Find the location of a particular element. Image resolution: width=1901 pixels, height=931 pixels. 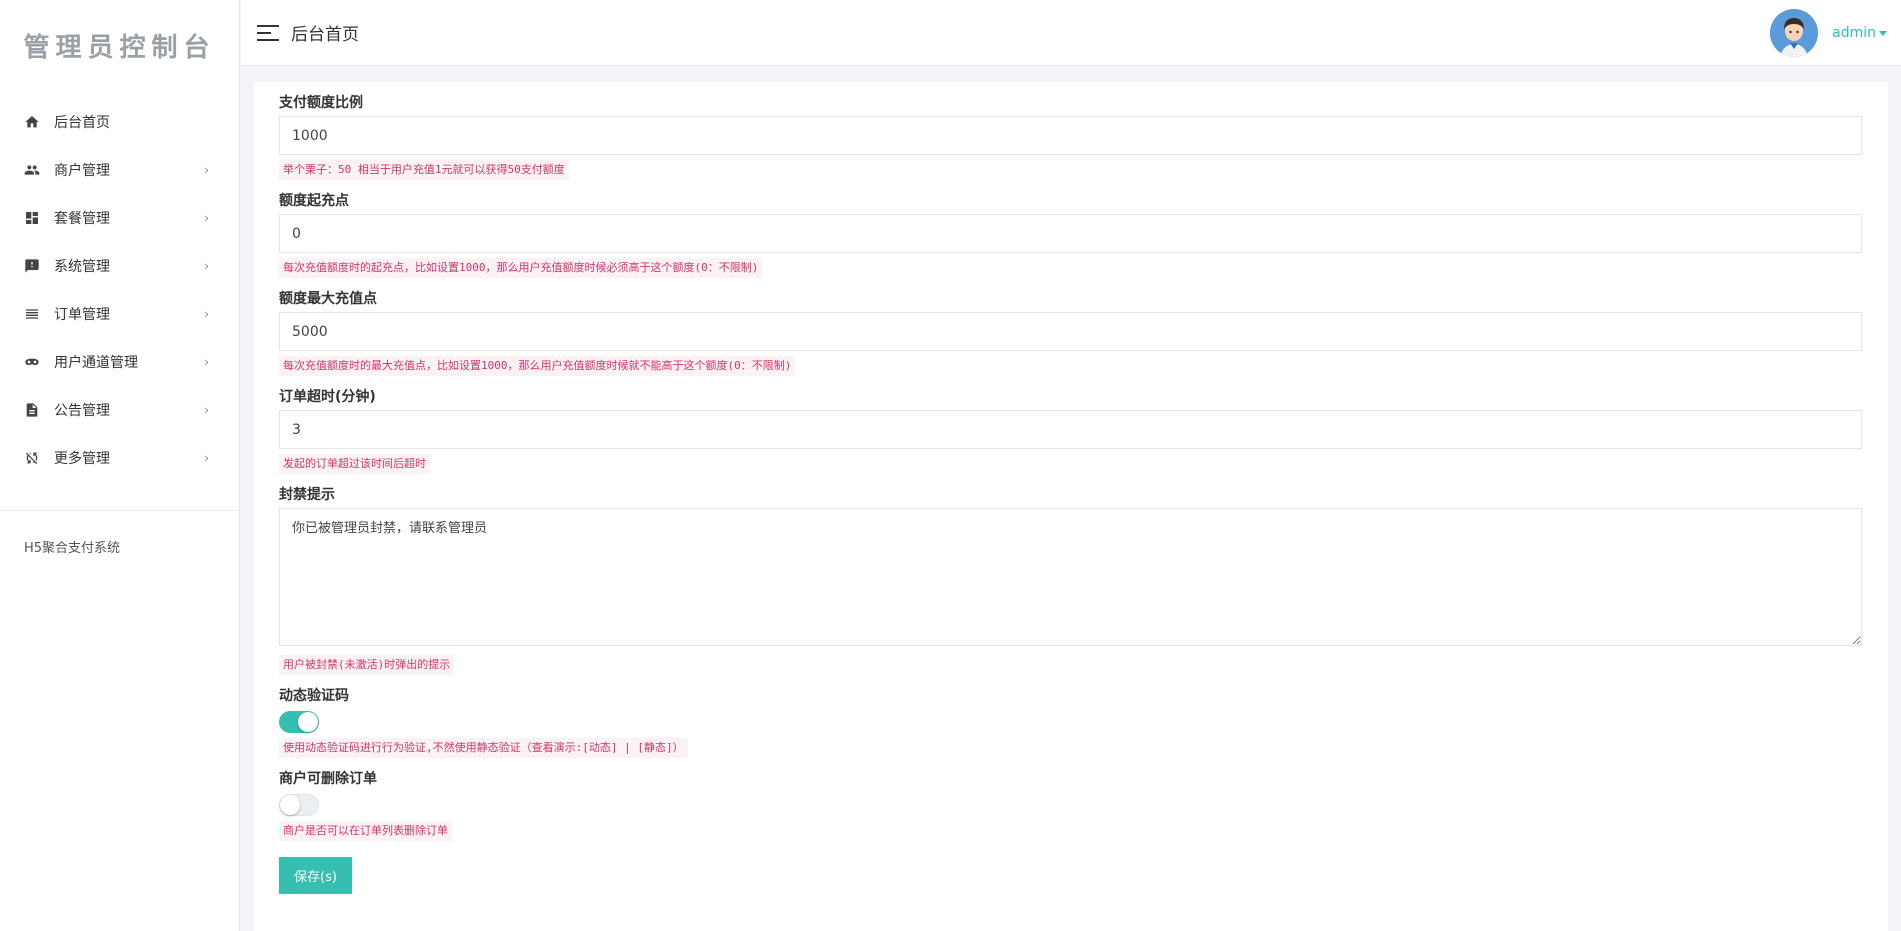

sidebar-item-orders: 订单管理 › is located at coordinates (119, 314).